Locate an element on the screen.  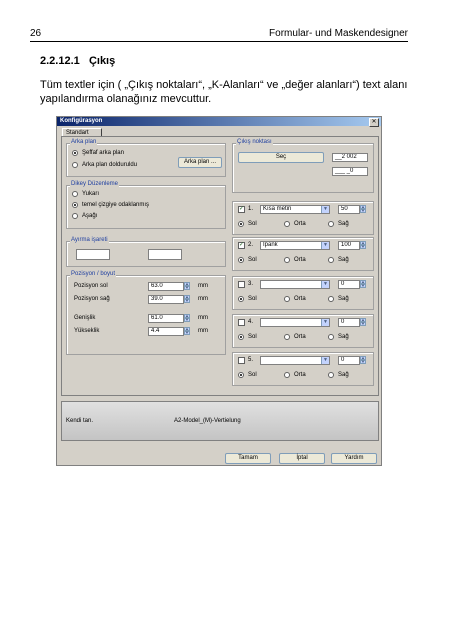
pos-left-spinner: ▲ ▼ is located at coordinates (187, 286).